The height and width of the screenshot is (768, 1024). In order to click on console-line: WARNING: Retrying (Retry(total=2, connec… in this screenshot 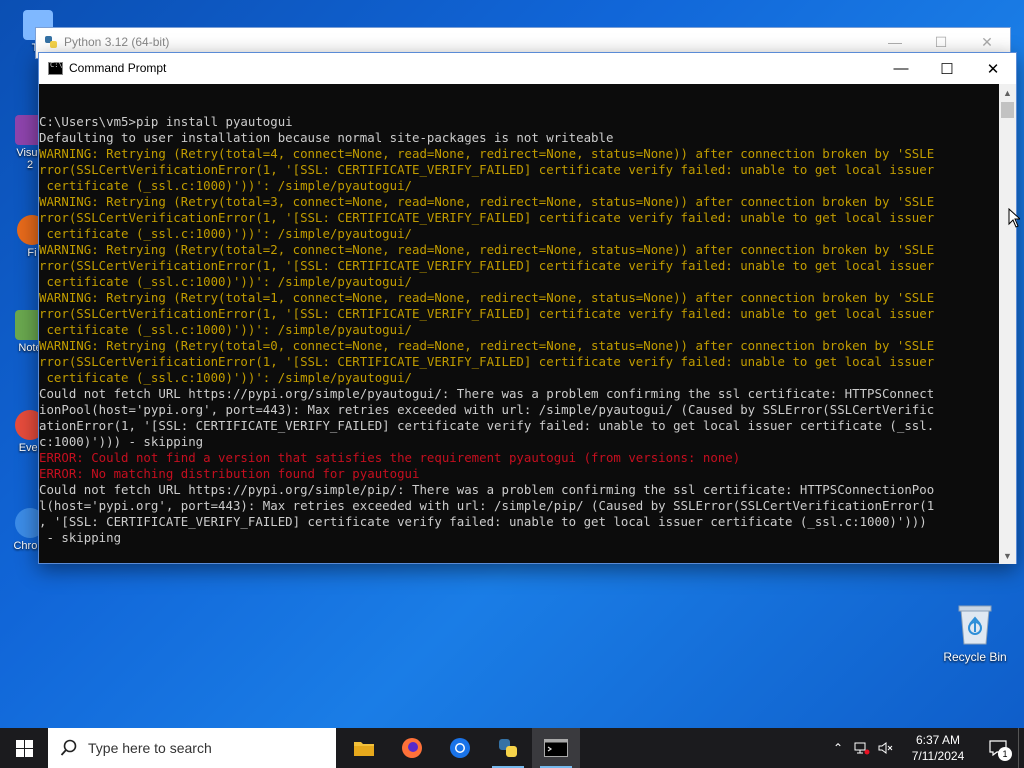, I will do `click(487, 249)`.